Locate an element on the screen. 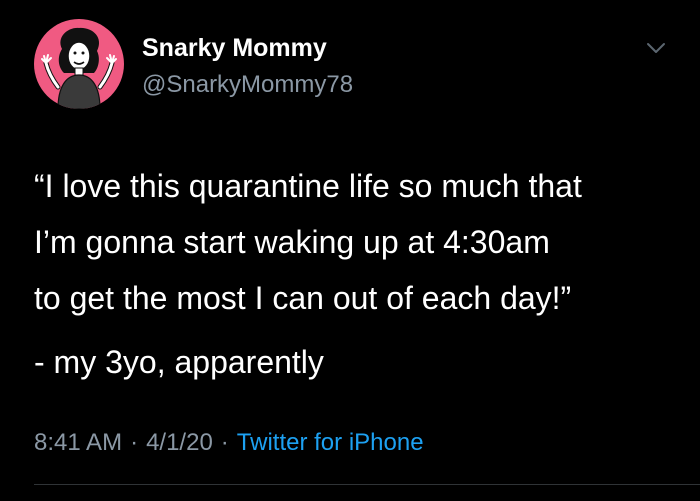 The height and width of the screenshot is (501, 700). cartoon-woman-avatar-icon is located at coordinates (79, 68).